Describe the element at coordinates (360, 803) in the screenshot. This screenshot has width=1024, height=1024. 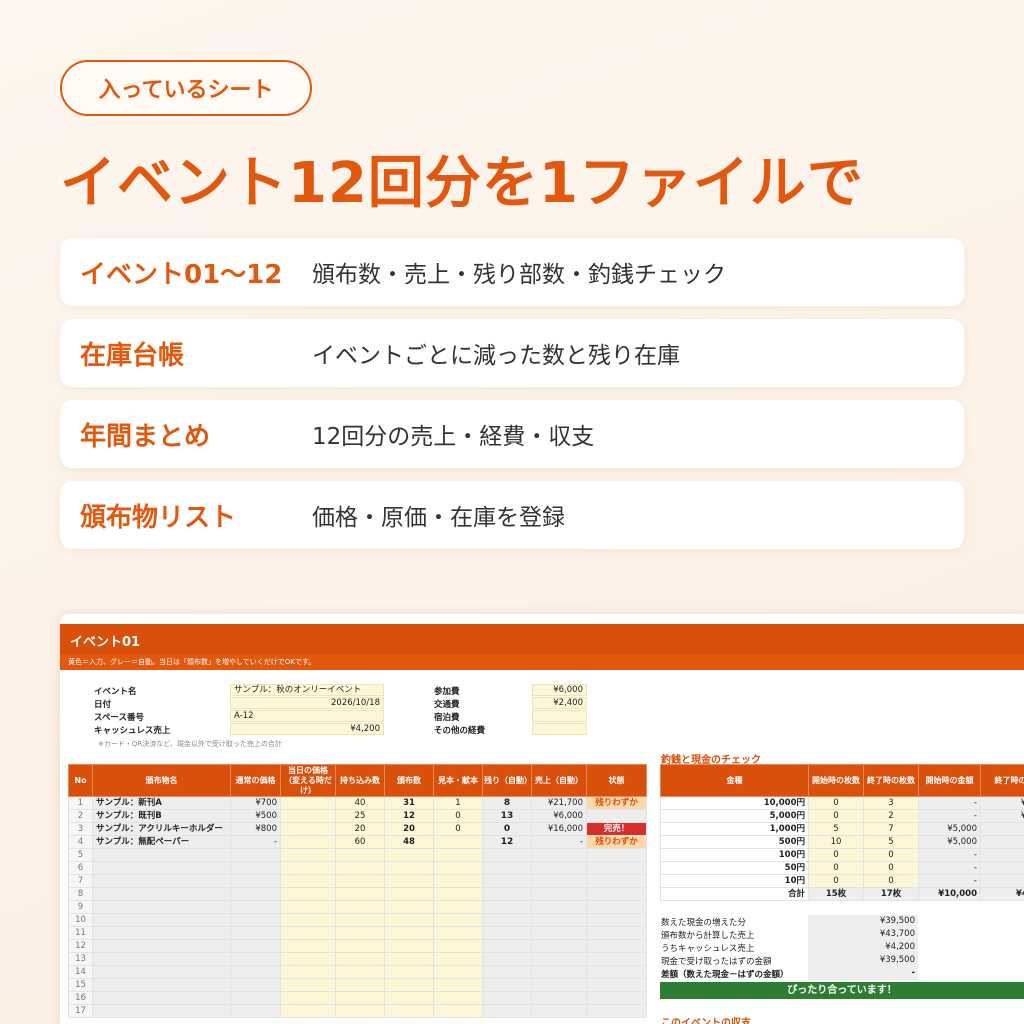
I see `cell-bring: 40` at that location.